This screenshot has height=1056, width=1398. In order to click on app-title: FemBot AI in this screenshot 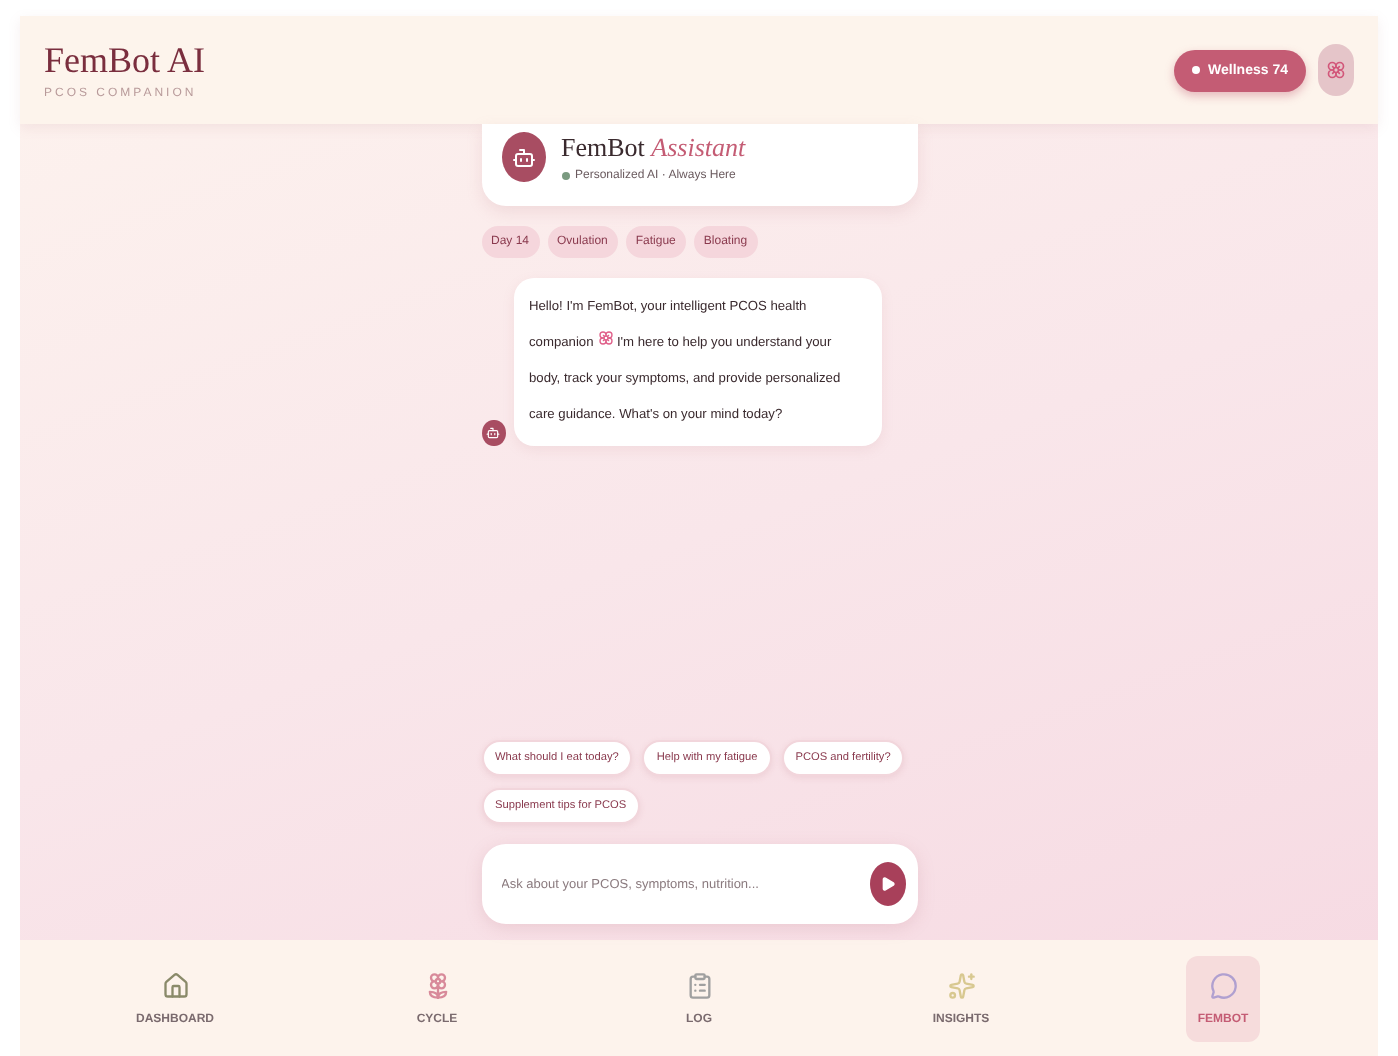, I will do `click(125, 61)`.